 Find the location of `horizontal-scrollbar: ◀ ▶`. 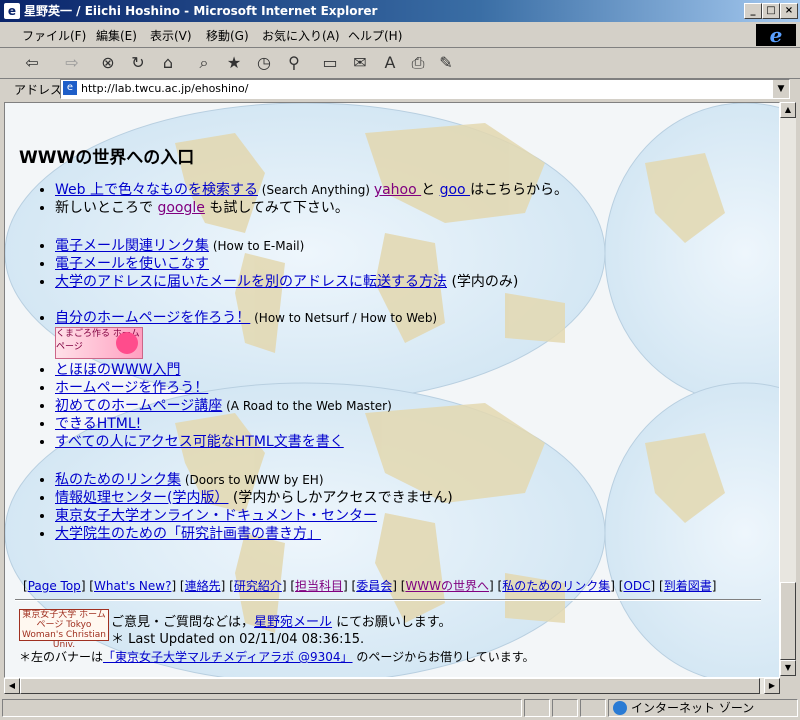

horizontal-scrollbar: ◀ ▶ is located at coordinates (392, 686).